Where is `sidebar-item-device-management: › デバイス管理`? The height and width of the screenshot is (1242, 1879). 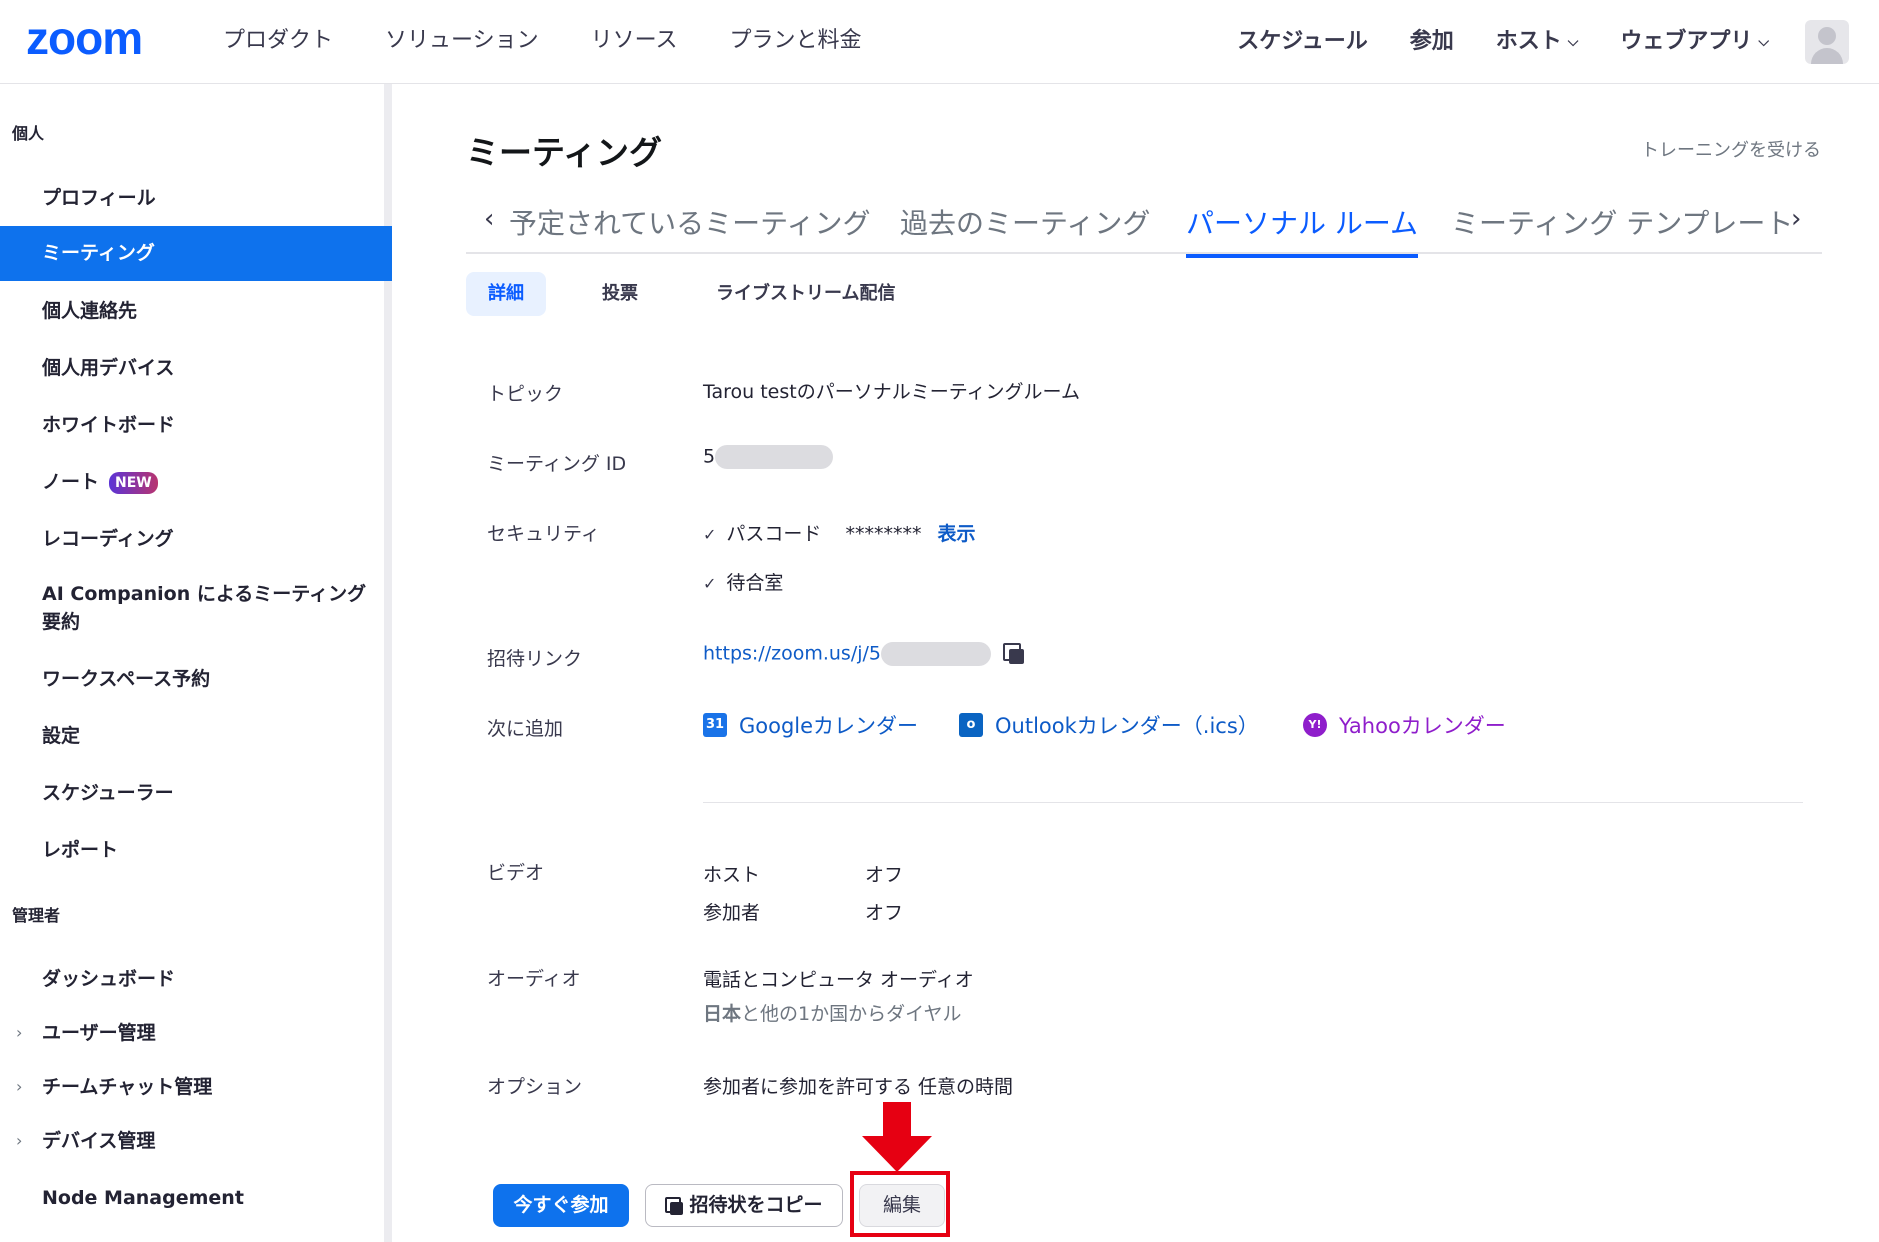
sidebar-item-device-management: › デバイス管理 is located at coordinates (196, 1141).